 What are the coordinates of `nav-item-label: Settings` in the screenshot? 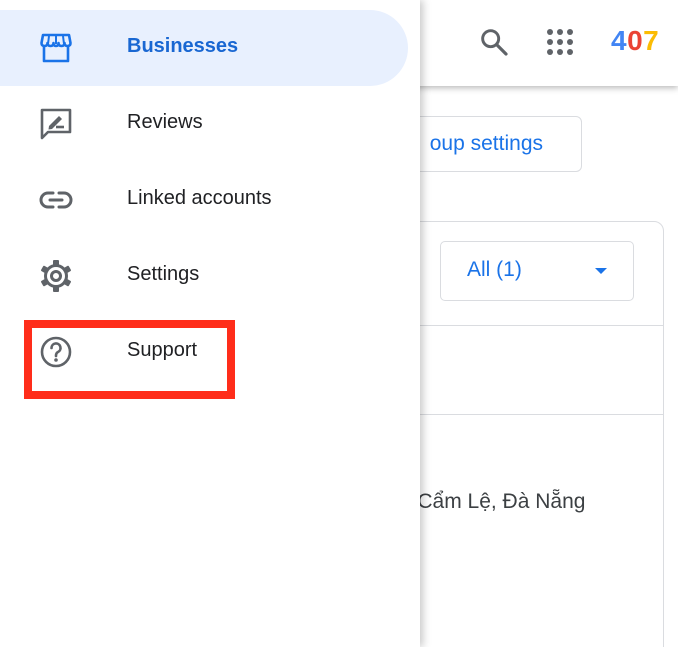 It's located at (163, 274).